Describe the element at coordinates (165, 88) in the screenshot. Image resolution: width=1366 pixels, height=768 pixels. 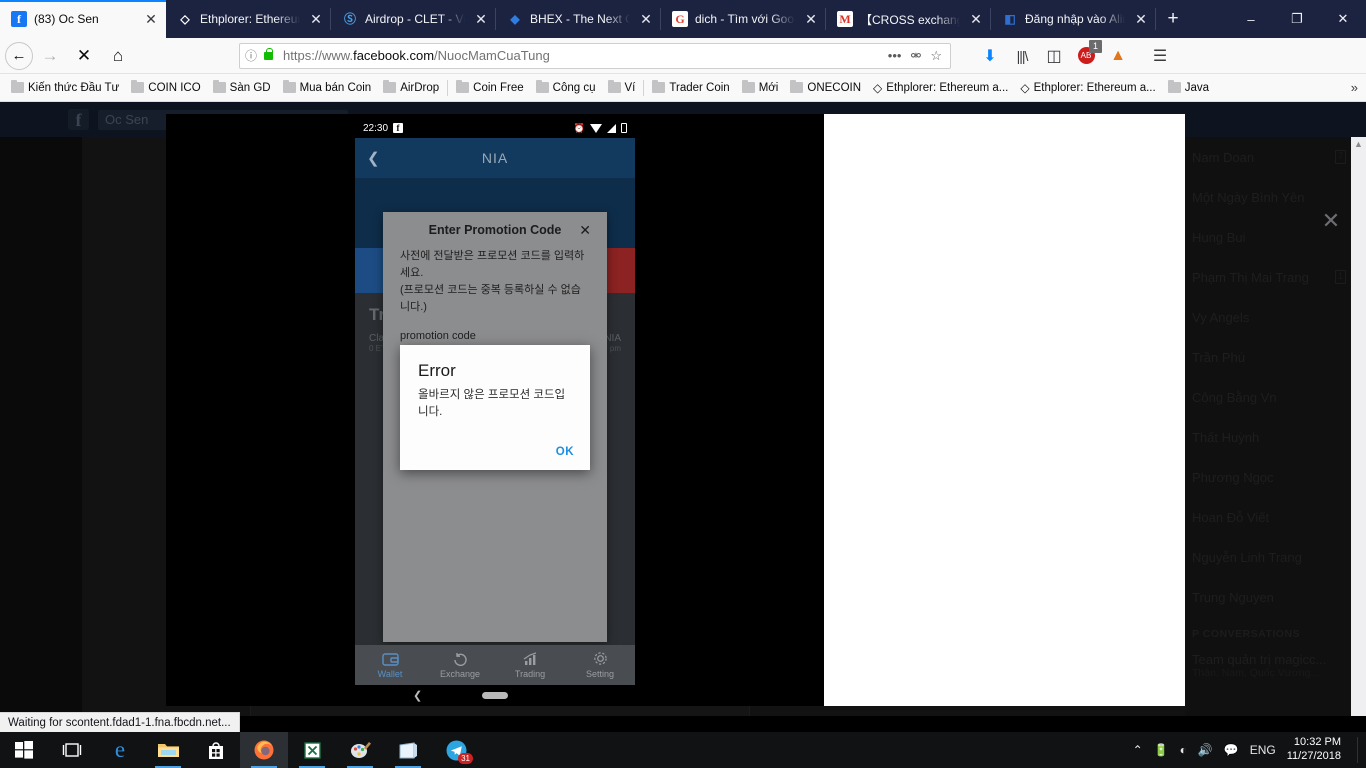
I see `bookmark-1: COIN ICO` at that location.